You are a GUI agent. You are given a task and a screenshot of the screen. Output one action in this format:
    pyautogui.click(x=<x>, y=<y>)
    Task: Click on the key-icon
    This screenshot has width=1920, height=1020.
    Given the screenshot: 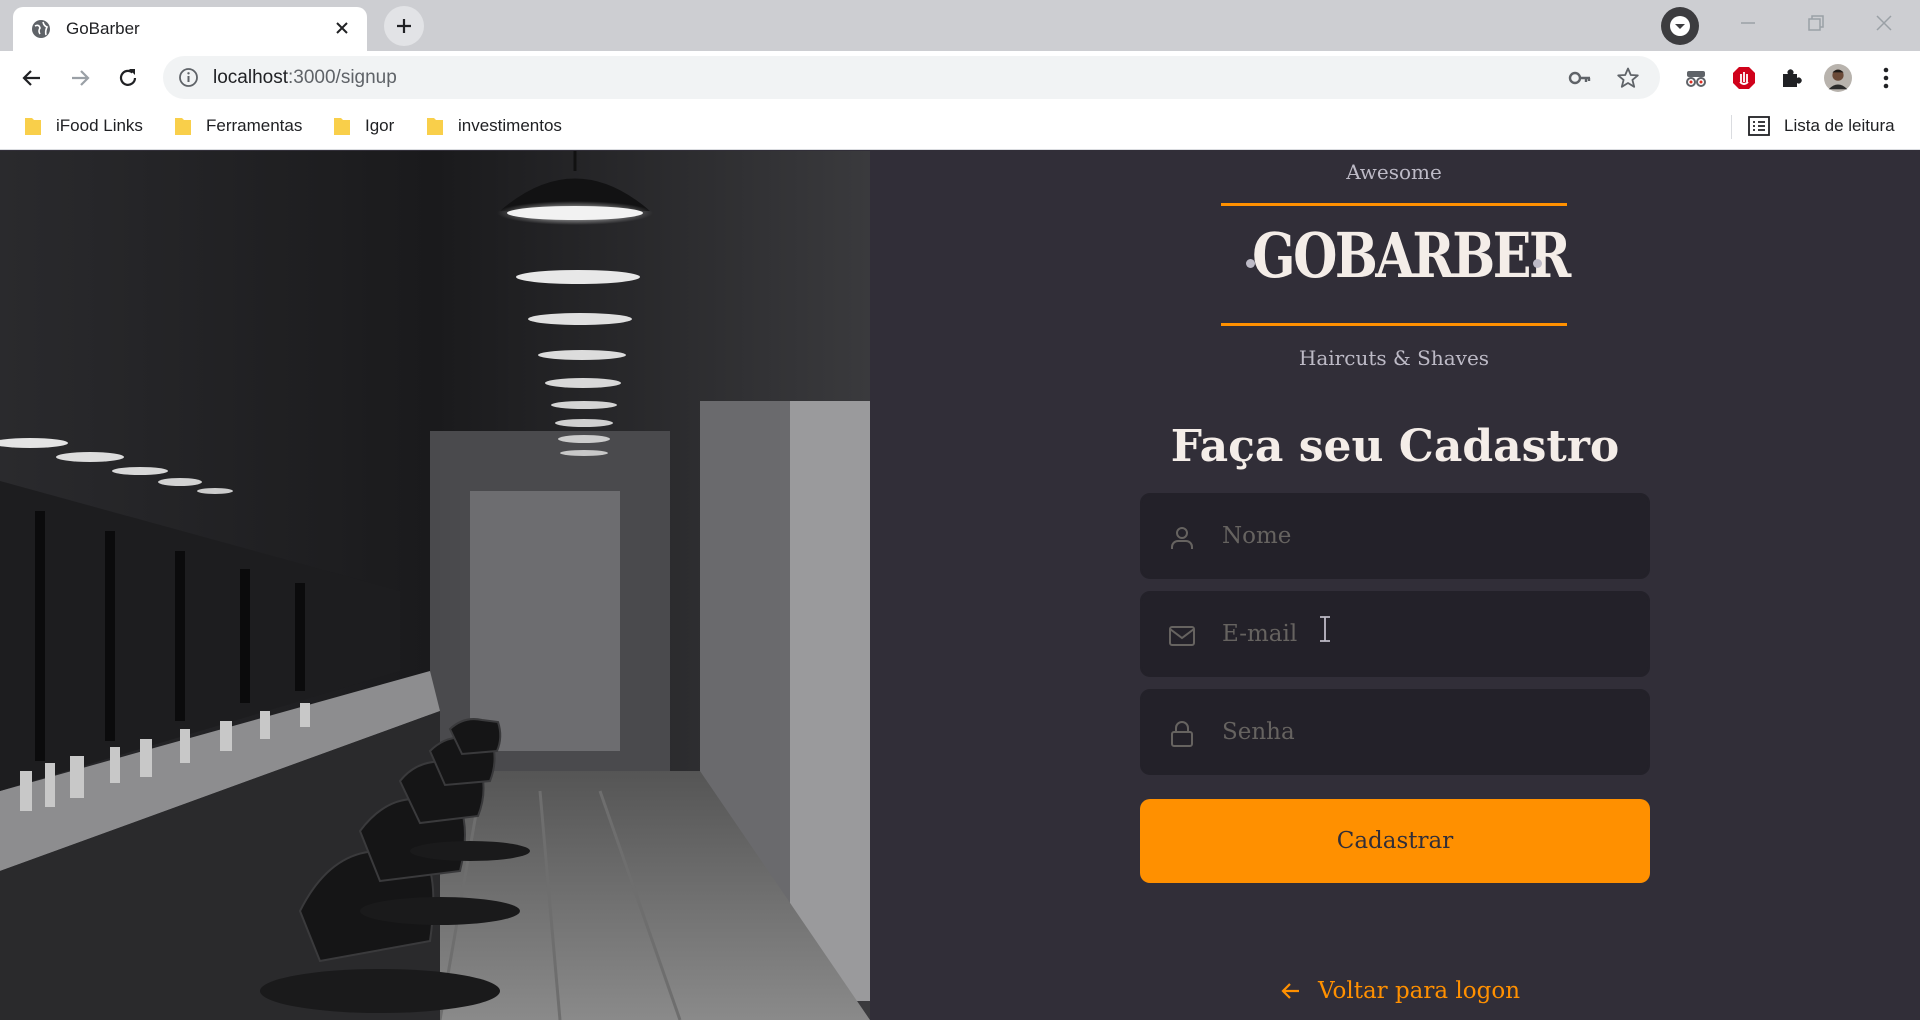 What is the action you would take?
    pyautogui.click(x=1580, y=78)
    